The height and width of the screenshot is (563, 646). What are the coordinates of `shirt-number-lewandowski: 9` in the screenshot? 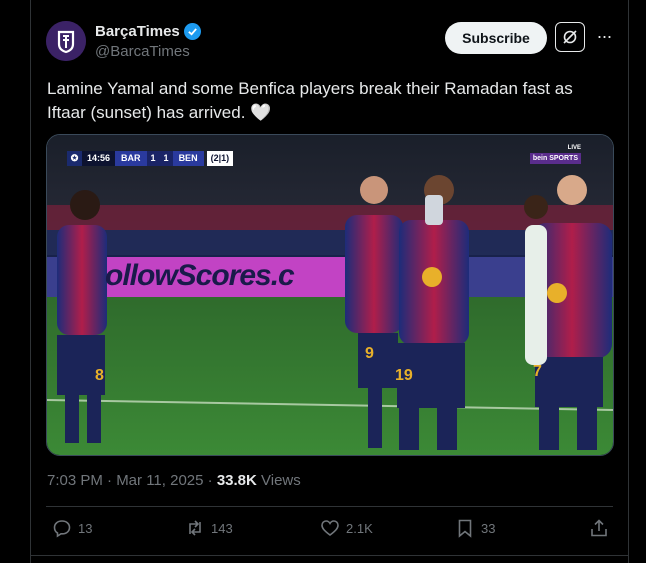 It's located at (369, 353).